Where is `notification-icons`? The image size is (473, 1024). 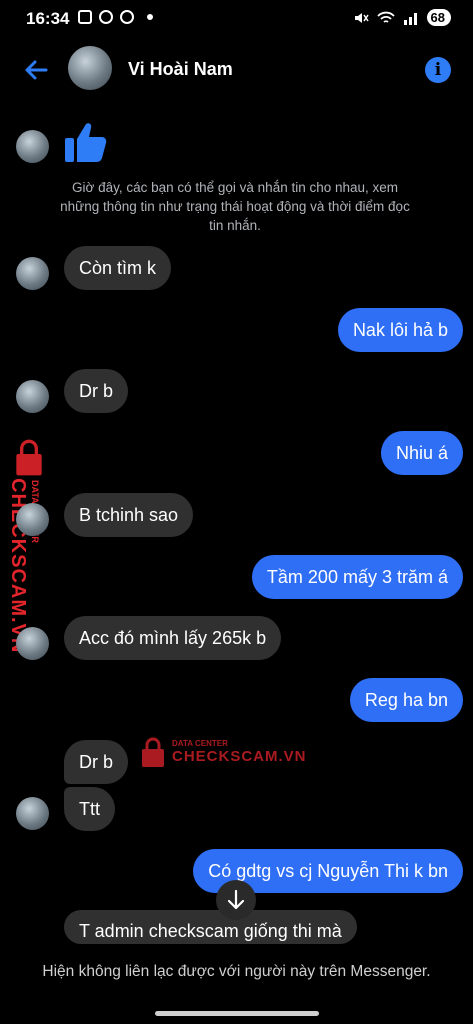
notification-icons is located at coordinates (115, 17).